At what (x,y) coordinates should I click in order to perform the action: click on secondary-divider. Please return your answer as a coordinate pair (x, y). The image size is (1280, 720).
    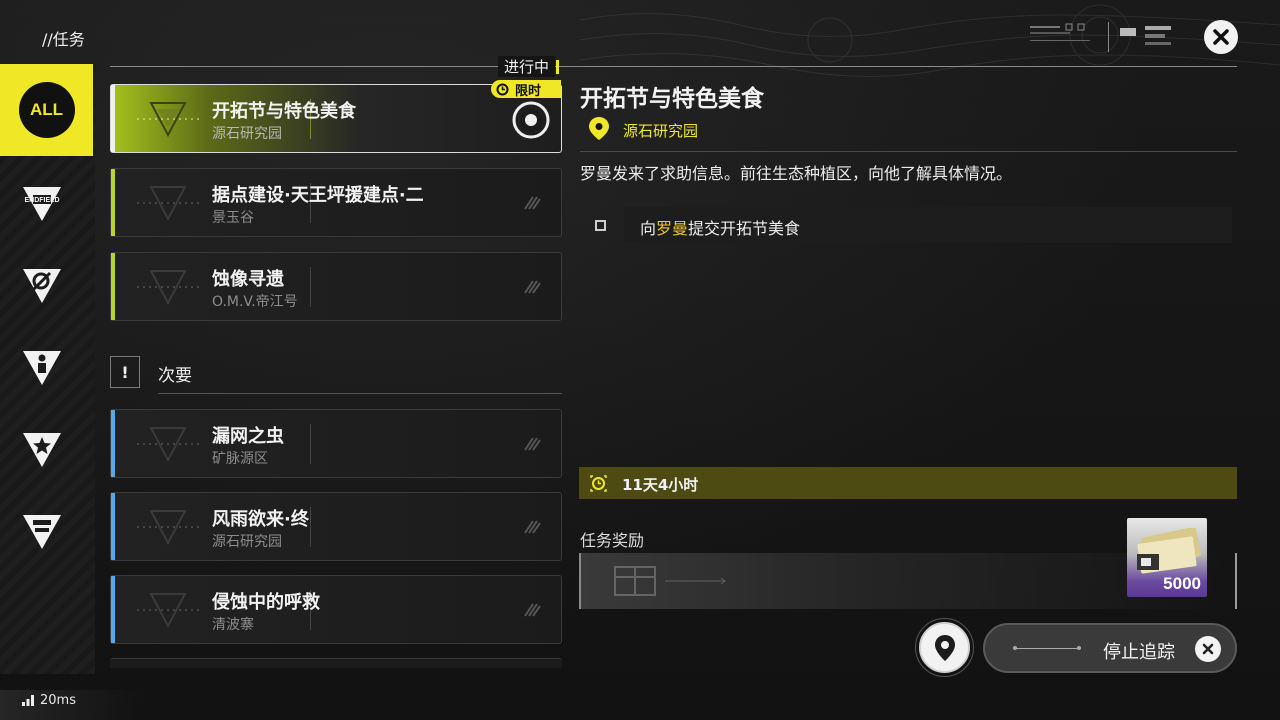
    Looking at the image, I should click on (360, 393).